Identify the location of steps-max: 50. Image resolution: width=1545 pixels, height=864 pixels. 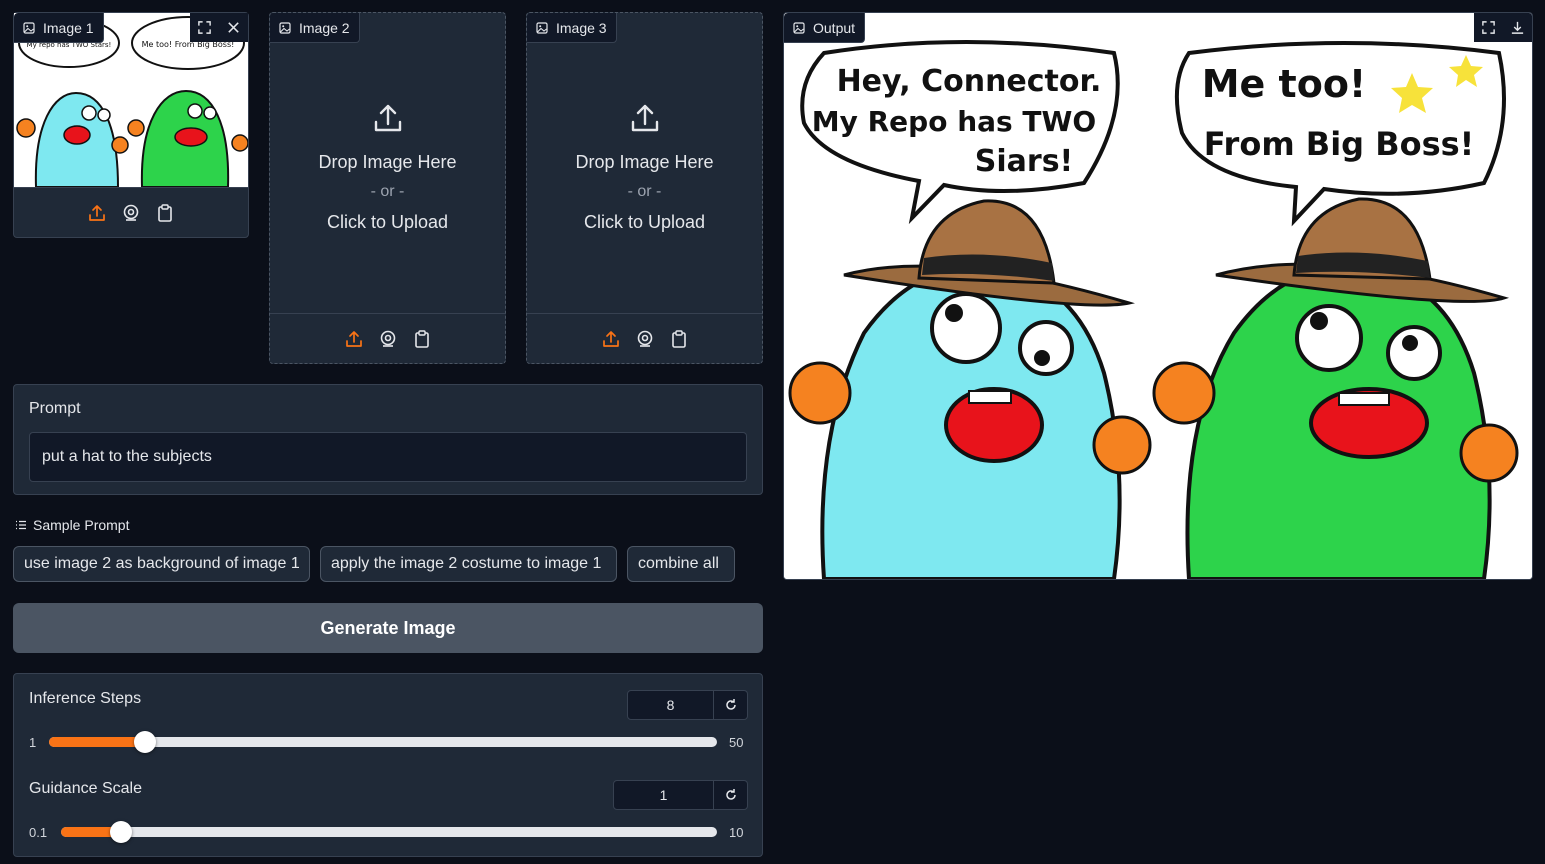
(736, 742).